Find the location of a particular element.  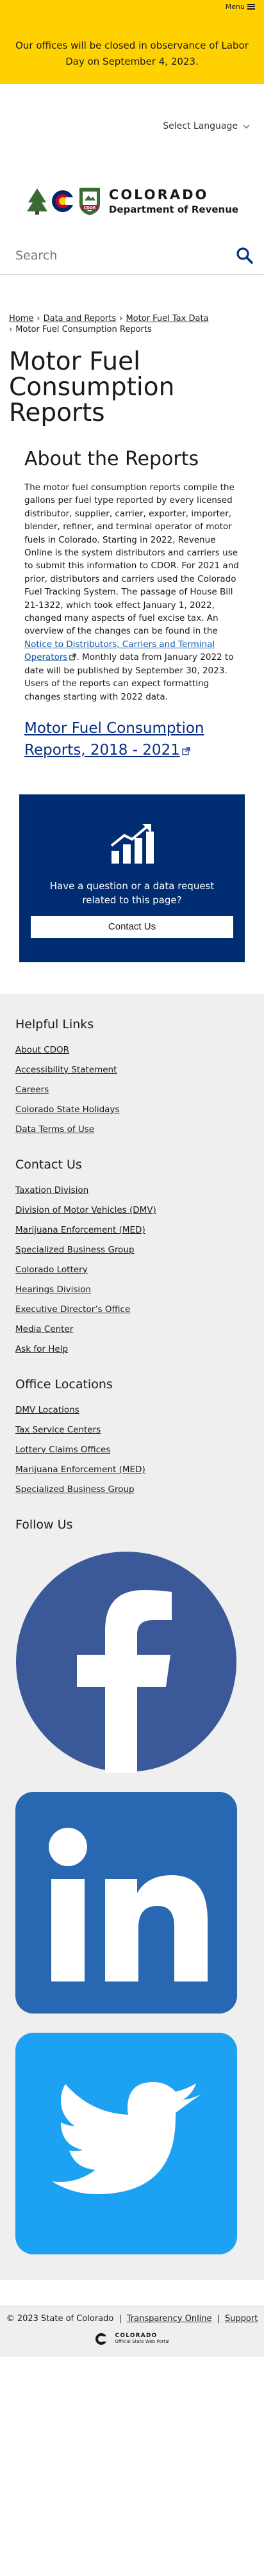

link-hearings-division: Hearings Division is located at coordinates (53, 1289).